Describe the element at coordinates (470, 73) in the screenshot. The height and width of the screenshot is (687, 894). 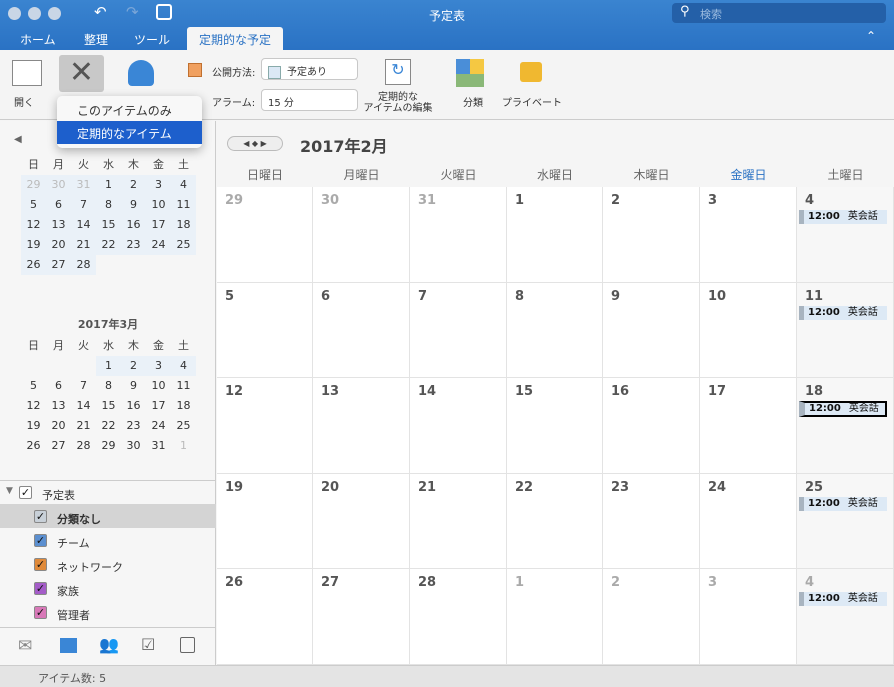
I see `categorize-icon` at that location.